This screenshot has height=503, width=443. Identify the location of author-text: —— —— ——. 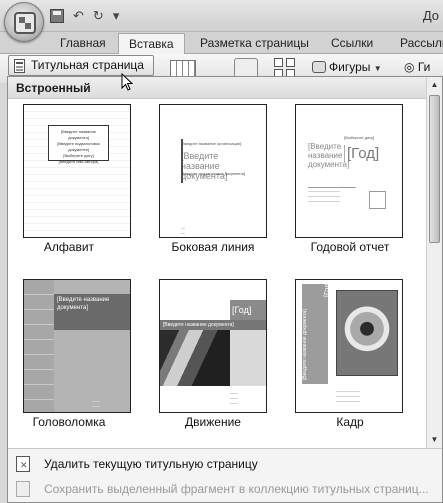
(234, 397).